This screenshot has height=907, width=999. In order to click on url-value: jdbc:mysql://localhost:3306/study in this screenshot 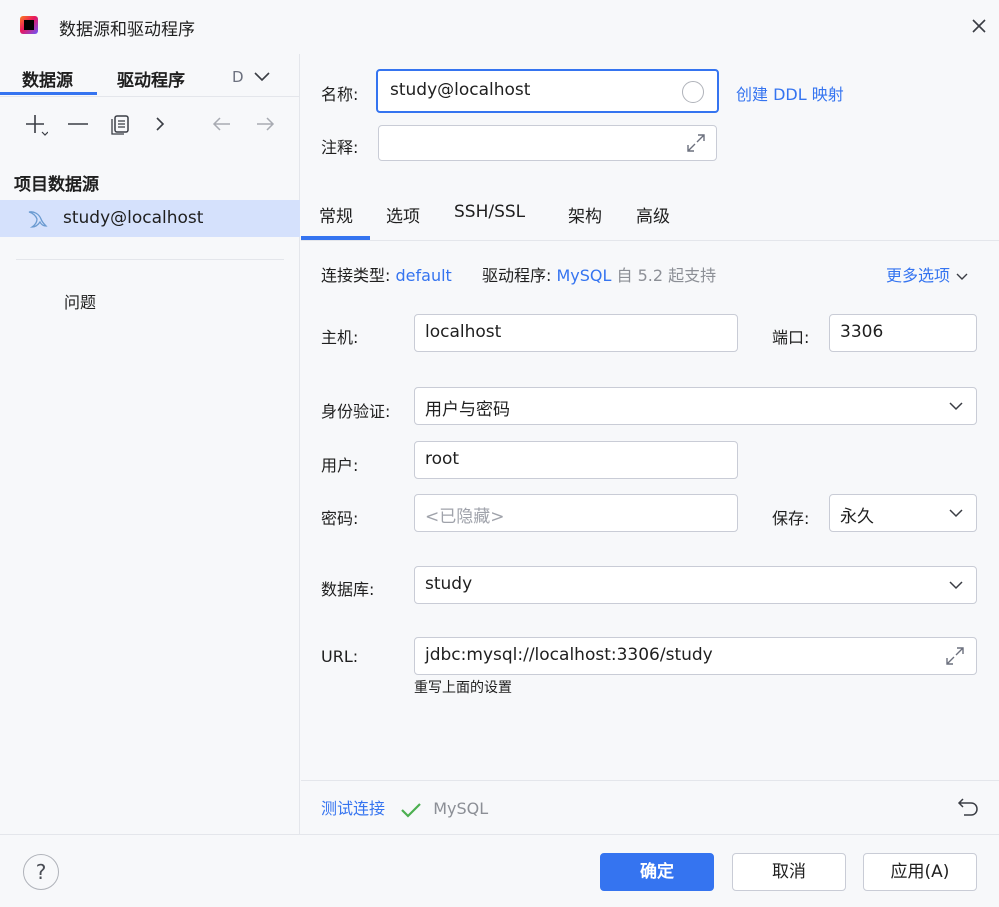, I will do `click(569, 655)`.